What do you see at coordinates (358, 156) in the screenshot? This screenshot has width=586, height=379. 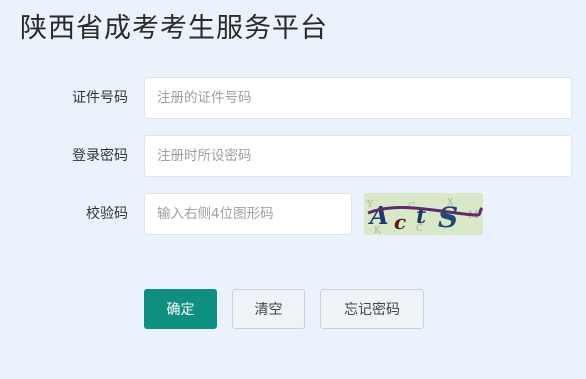 I see `password-input` at bounding box center [358, 156].